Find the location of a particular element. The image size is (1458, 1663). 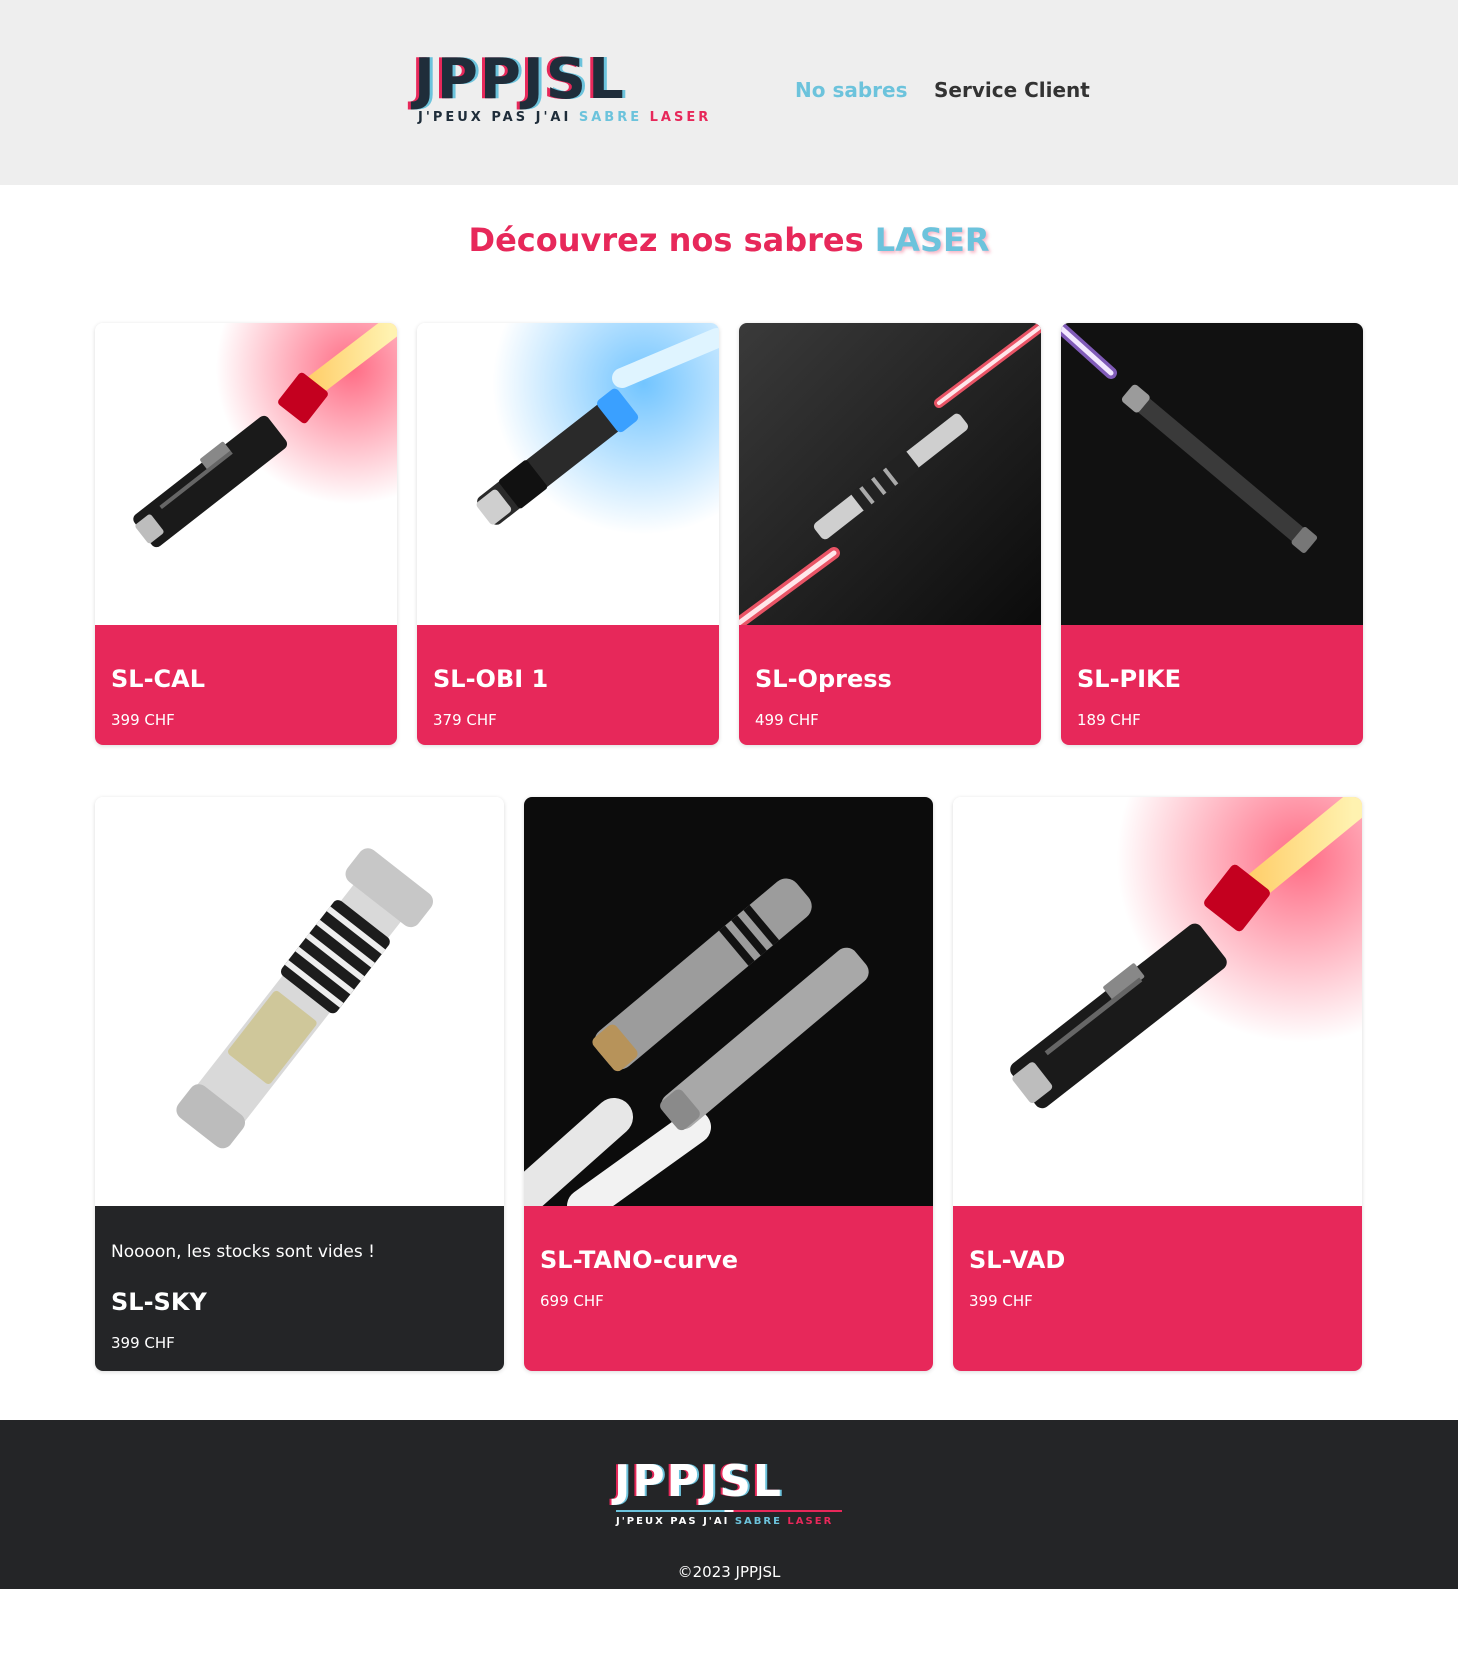

footer-logo-tagline-sabre: SABRE is located at coordinates (758, 1521).